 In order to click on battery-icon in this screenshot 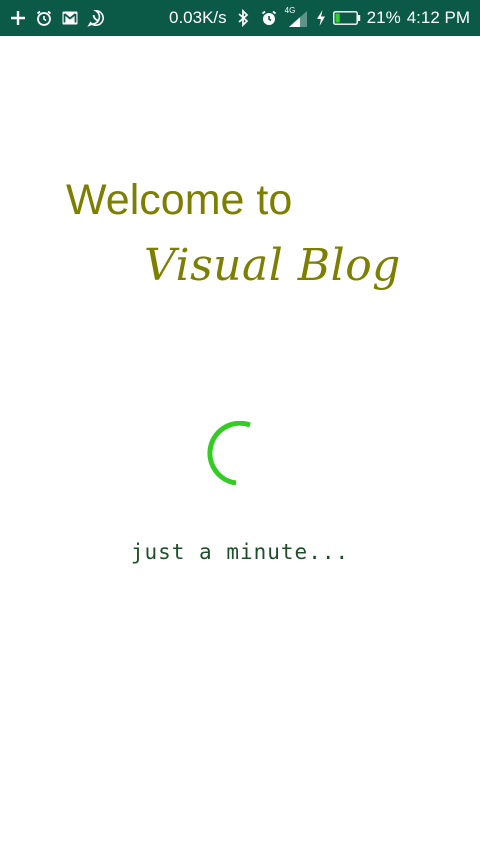, I will do `click(346, 18)`.